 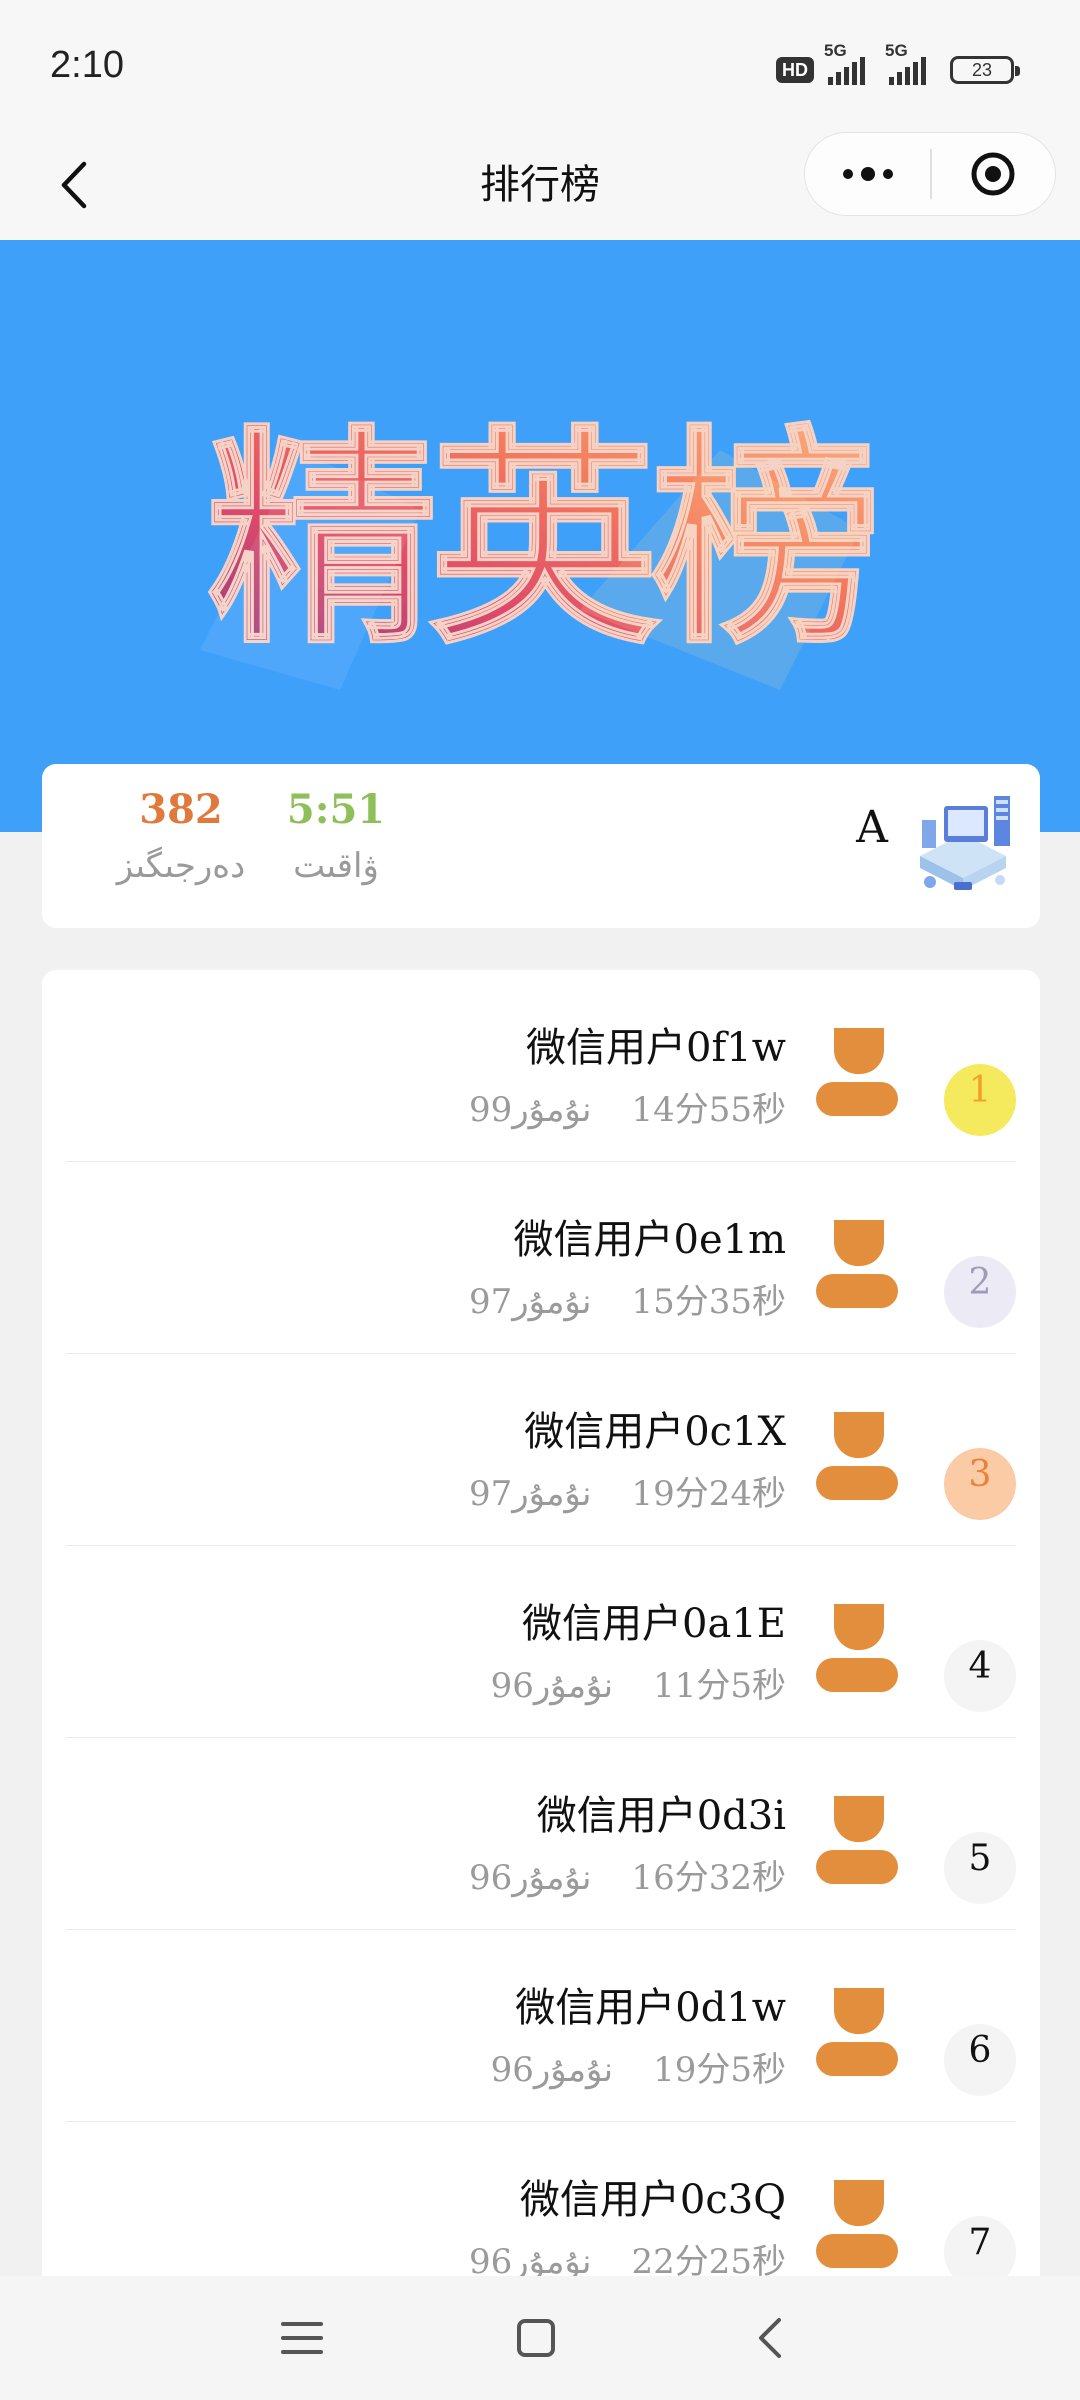 What do you see at coordinates (655, 1432) in the screenshot?
I see `user-name: 微信用户0c1X` at bounding box center [655, 1432].